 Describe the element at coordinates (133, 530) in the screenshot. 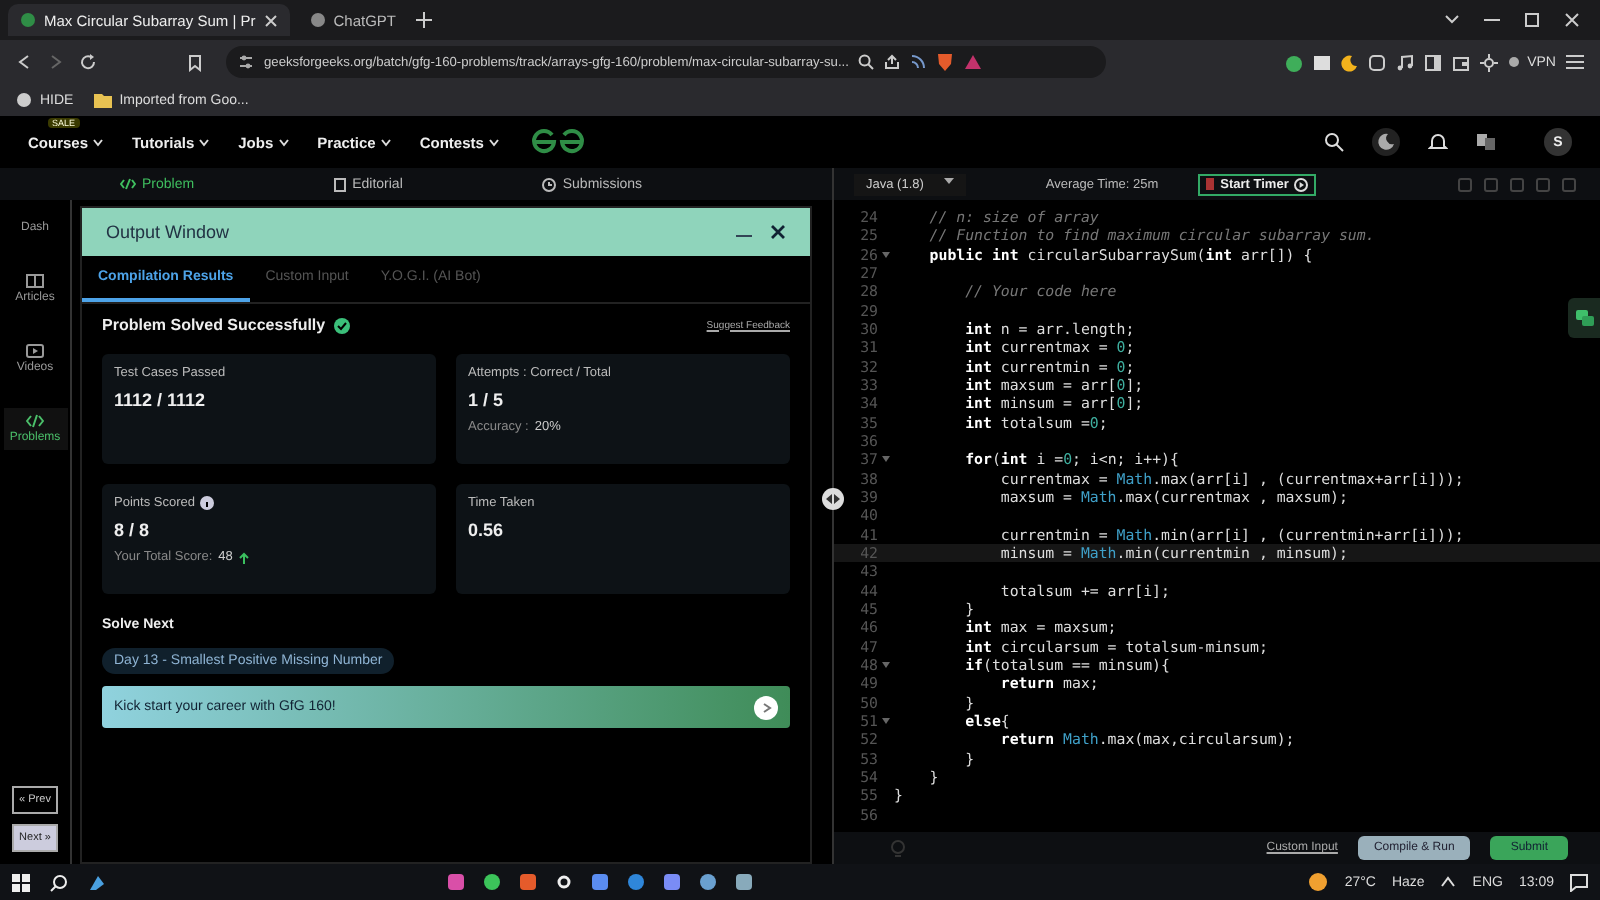

I see `stat-value: 8 / 8` at that location.